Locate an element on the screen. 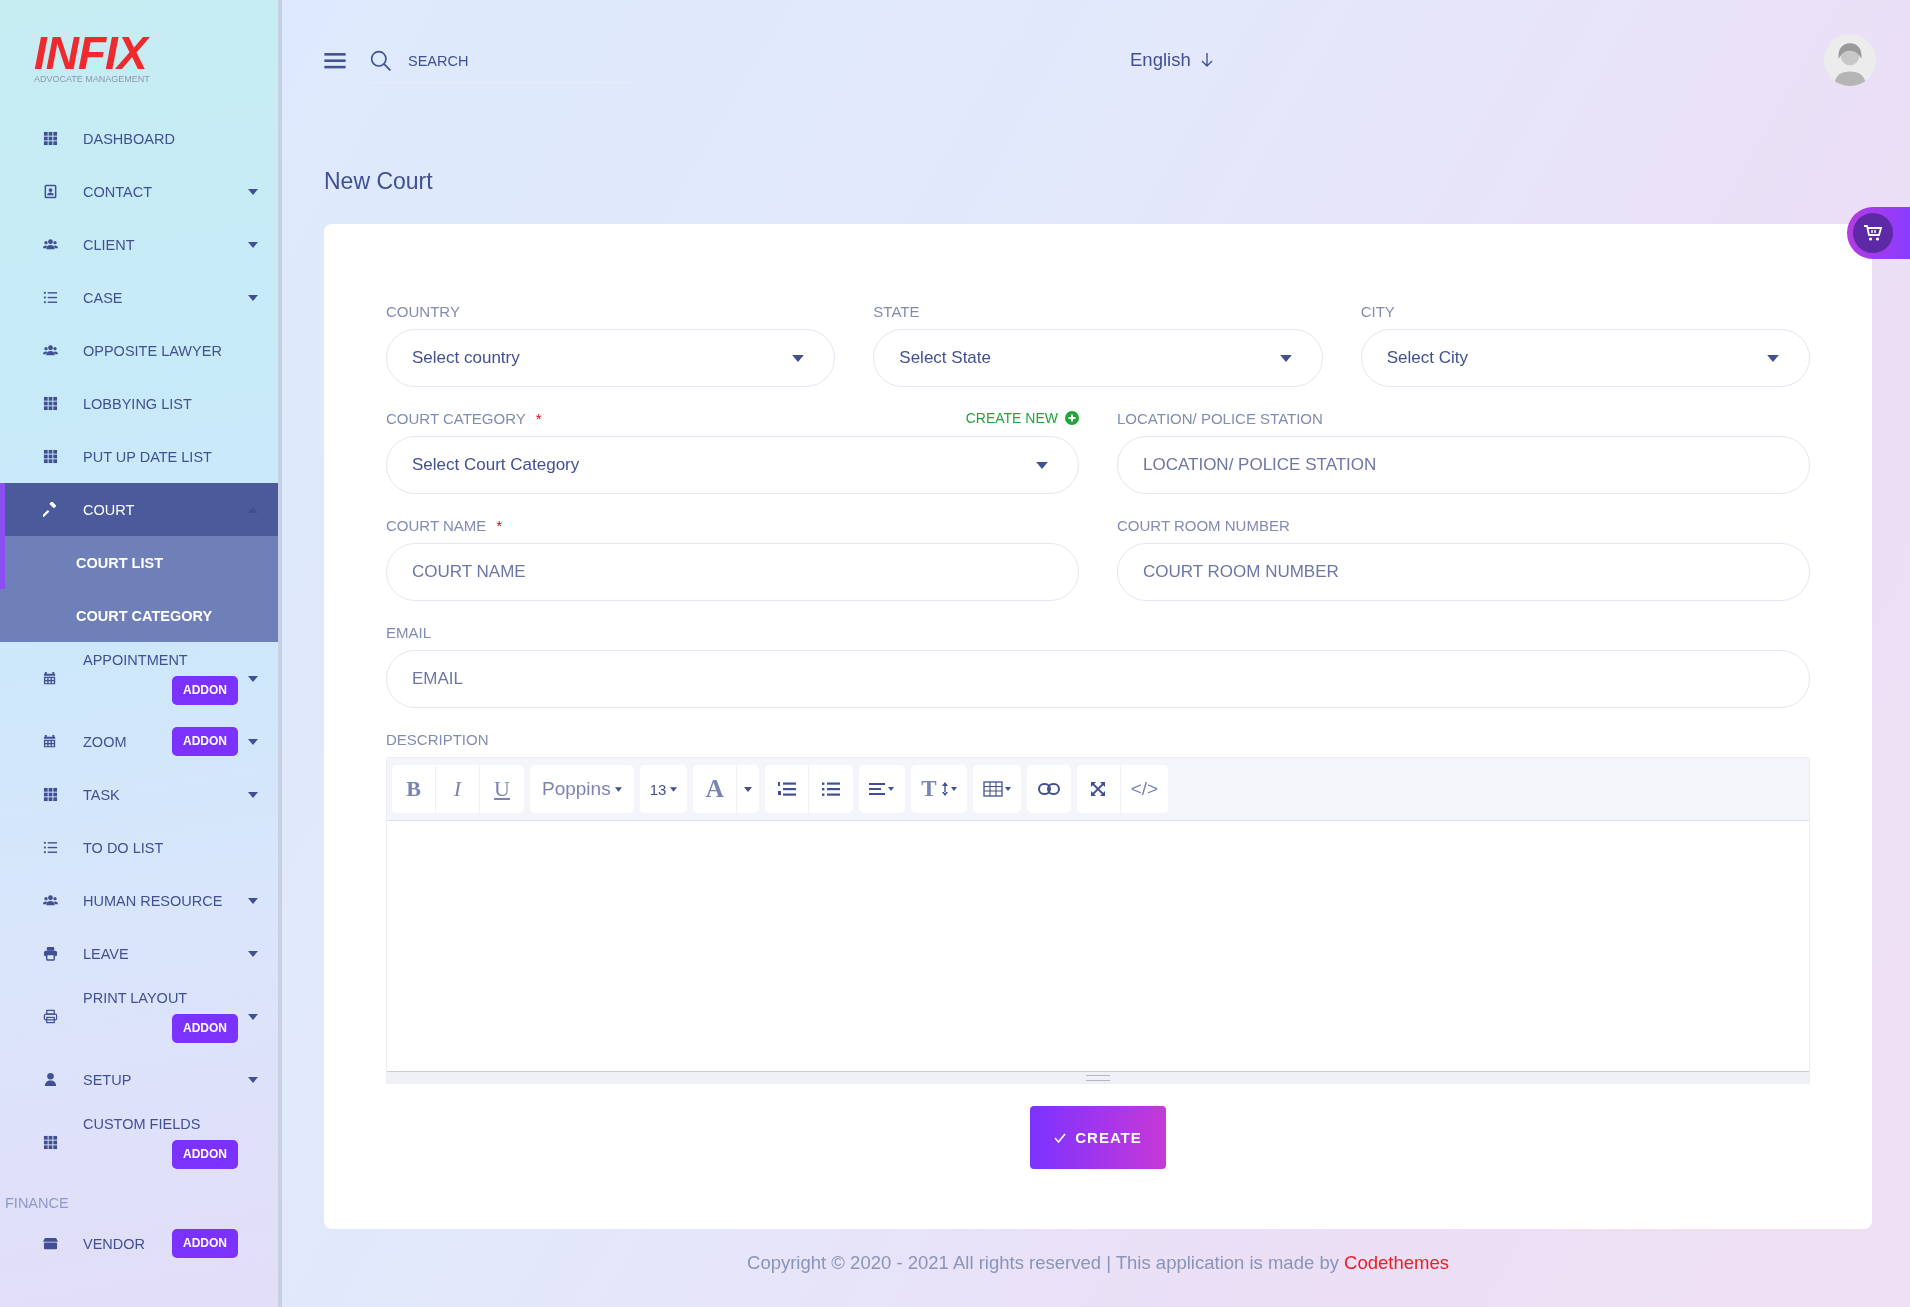 The height and width of the screenshot is (1307, 1910). nav-label: CLIENT is located at coordinates (109, 244).